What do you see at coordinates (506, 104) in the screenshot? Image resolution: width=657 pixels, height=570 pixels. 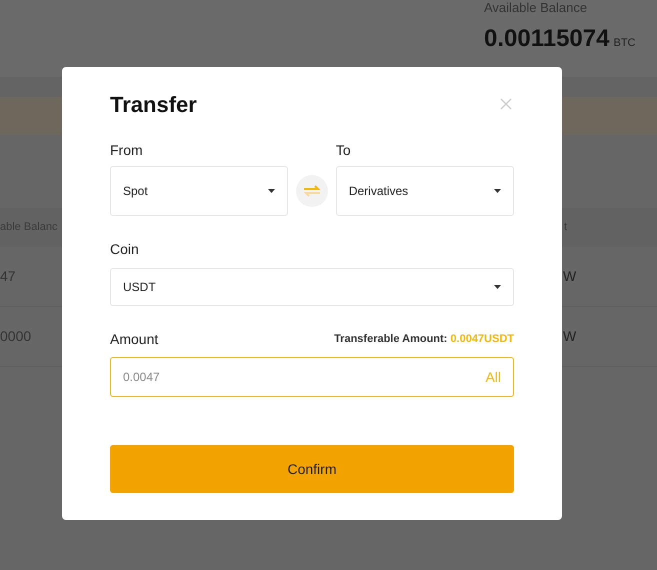 I see `close-icon` at bounding box center [506, 104].